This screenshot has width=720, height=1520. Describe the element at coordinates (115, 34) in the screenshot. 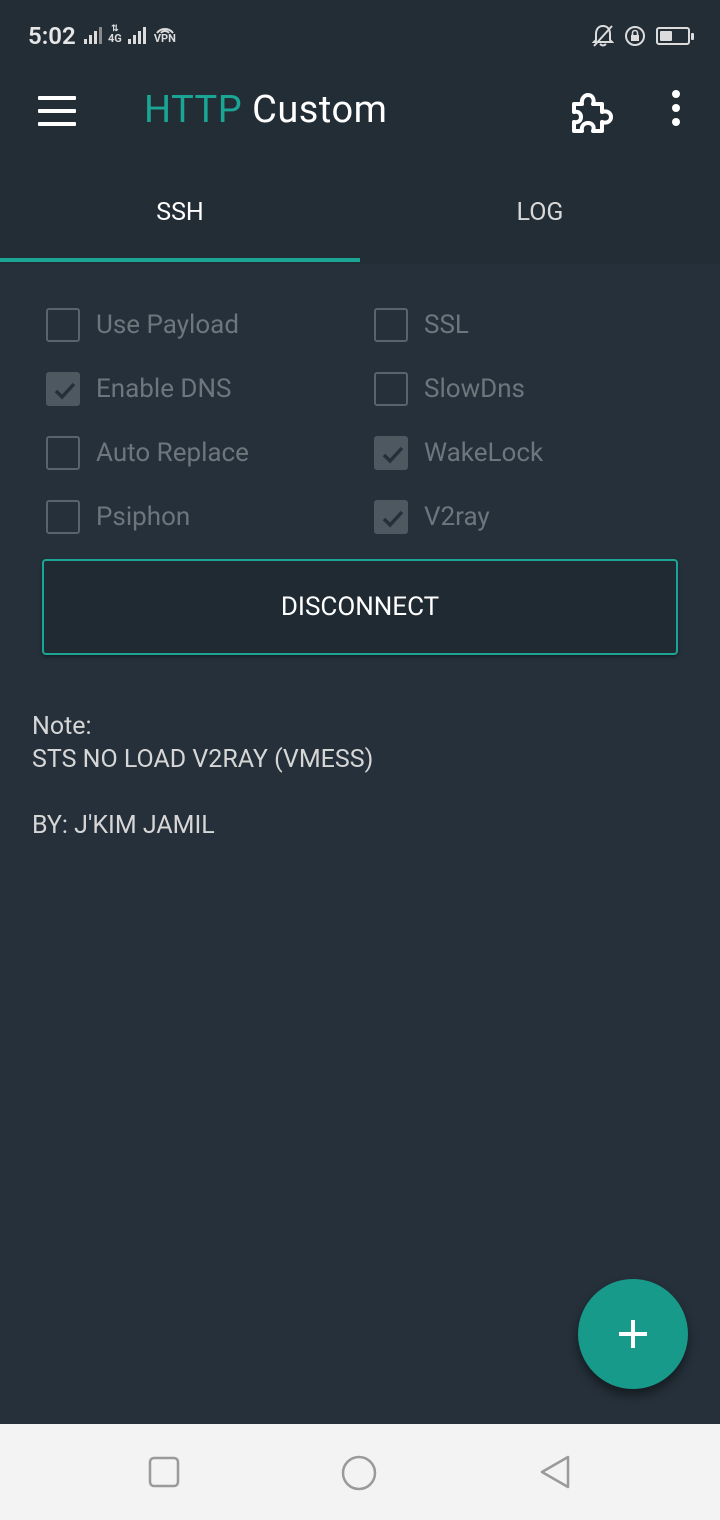

I see `network-type-icon: ⇅ 4G` at that location.